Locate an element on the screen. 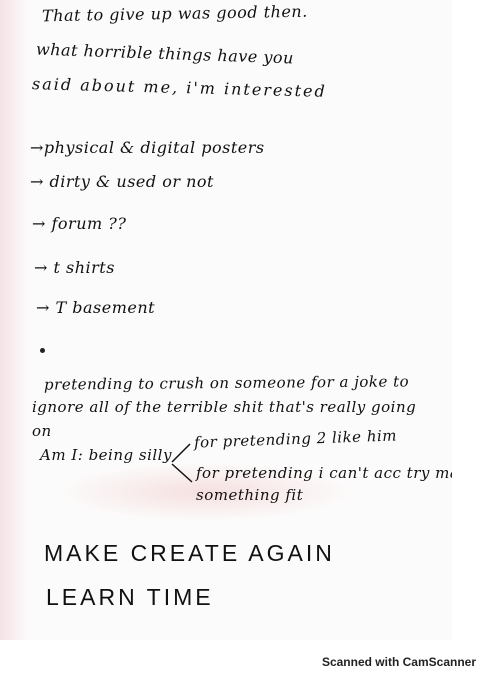 This screenshot has width=480, height=679. camscanner-watermark: Scanned with CamScanner is located at coordinates (398, 662).